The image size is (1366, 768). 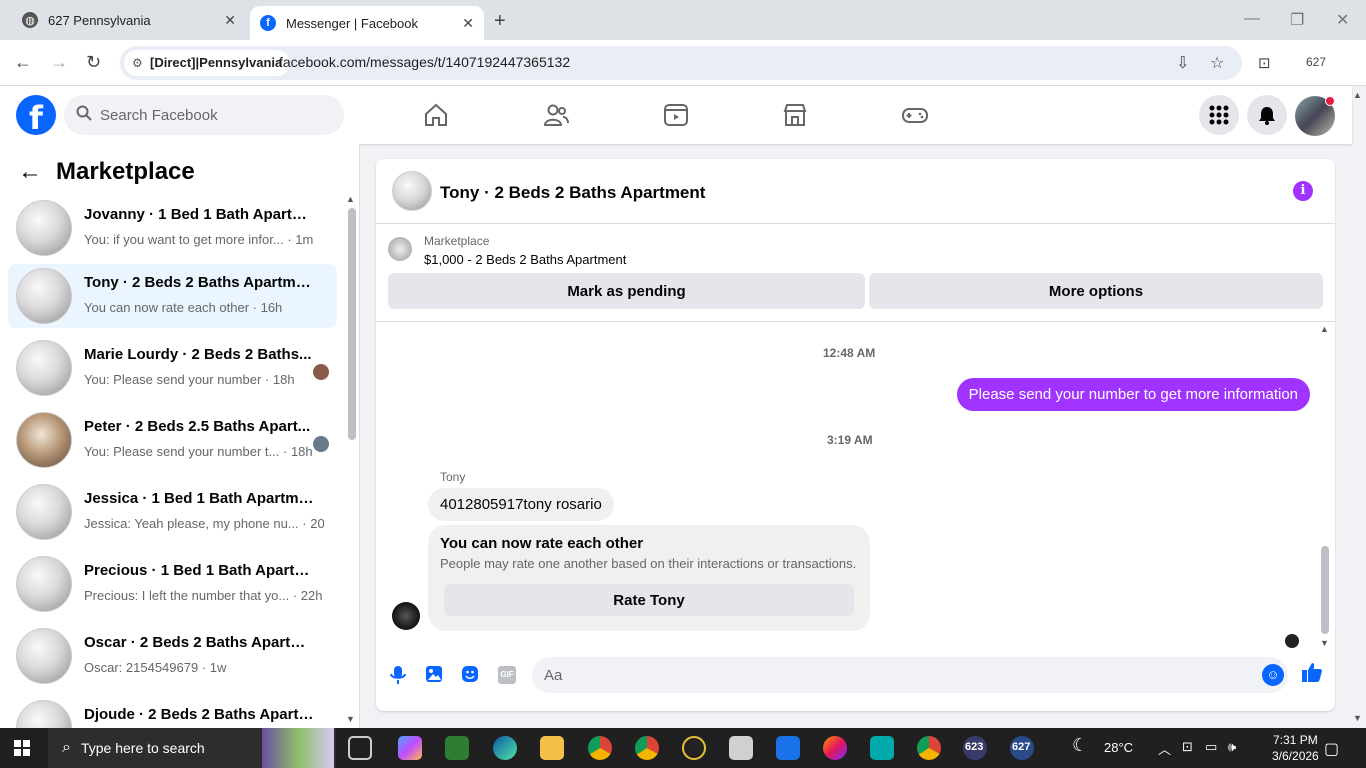 I want to click on mark-as-pending-button: Mark as pending, so click(x=626, y=291).